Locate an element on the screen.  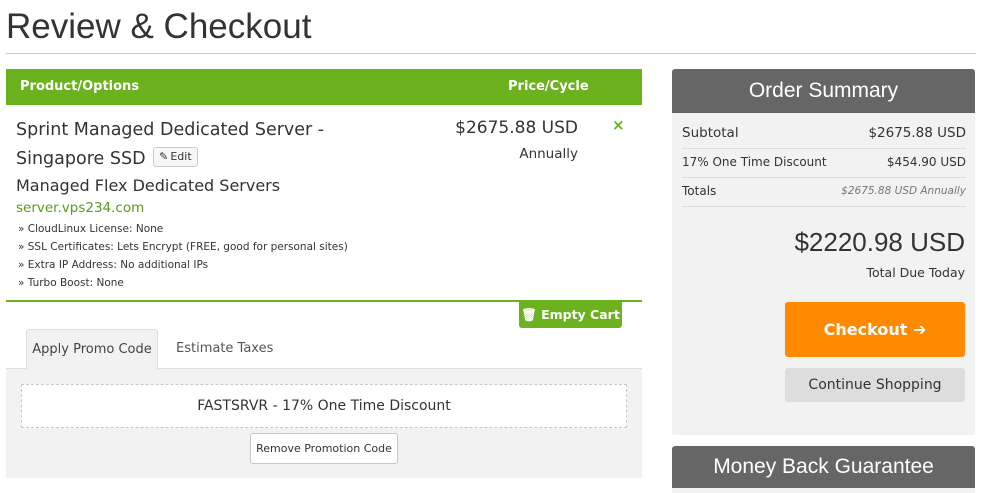
remove-item-icon: × is located at coordinates (618, 125).